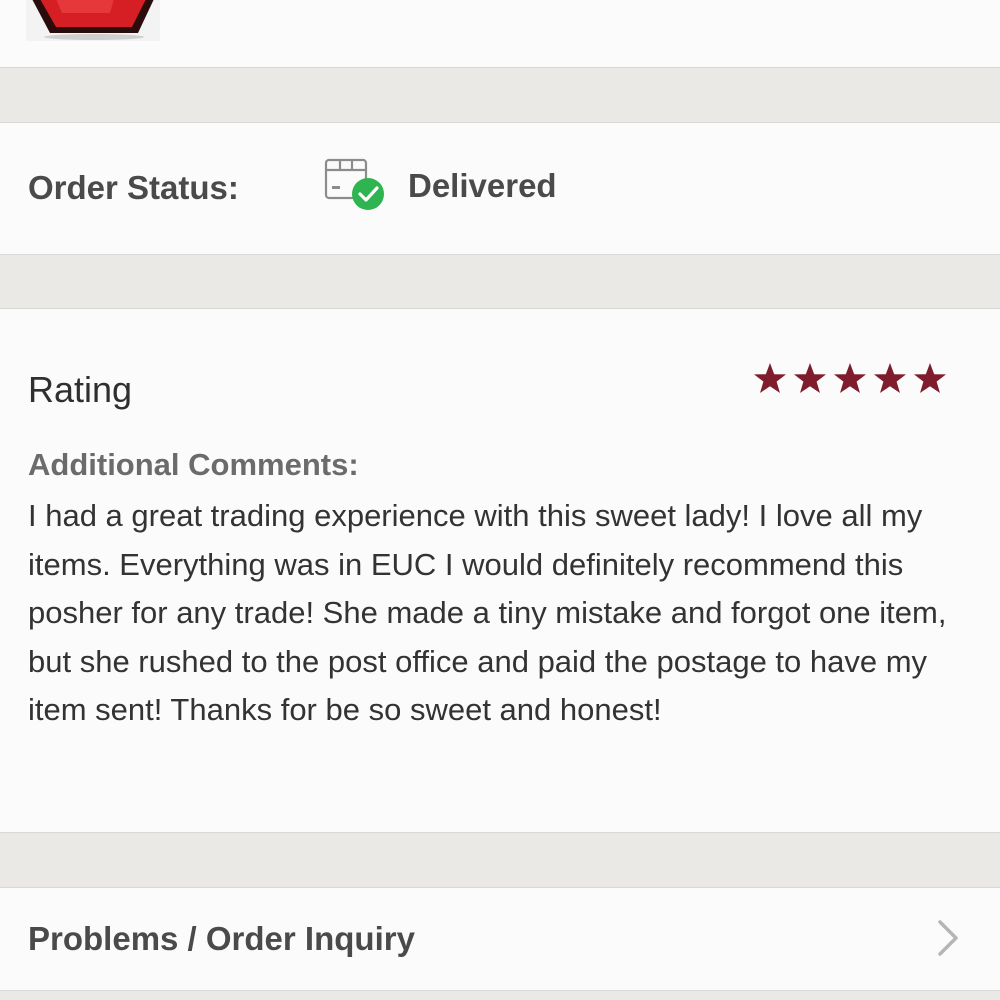 The width and height of the screenshot is (1000, 1000). I want to click on order-status-value: Delivered, so click(482, 185).